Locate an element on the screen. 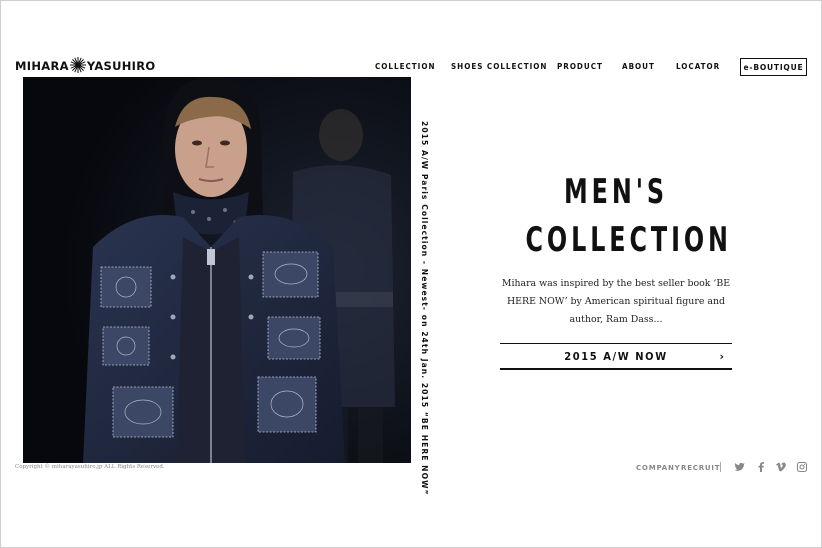 The height and width of the screenshot is (548, 822). footer-divider is located at coordinates (720, 467).